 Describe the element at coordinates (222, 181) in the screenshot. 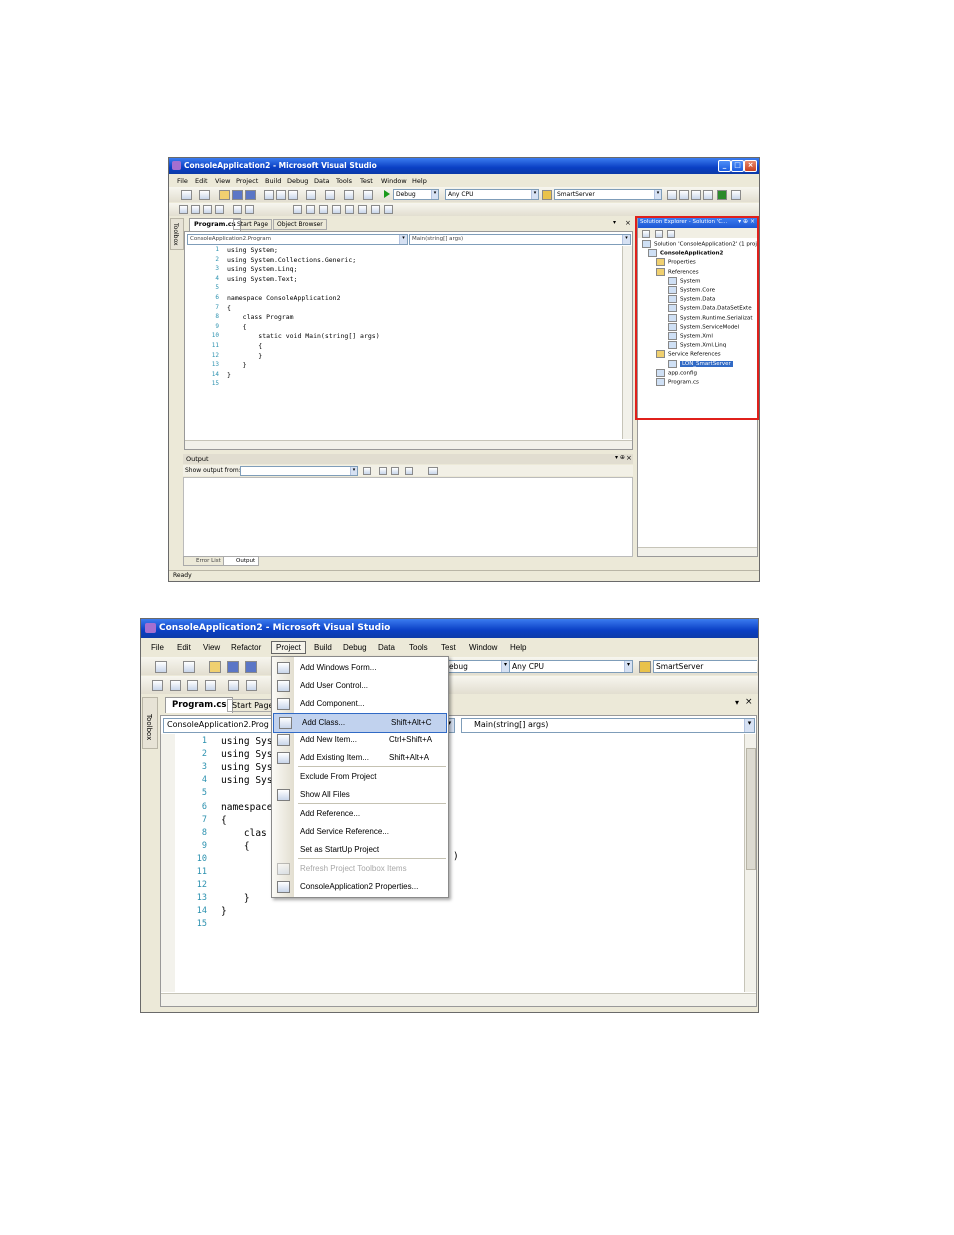

I see `menu-view: View` at that location.